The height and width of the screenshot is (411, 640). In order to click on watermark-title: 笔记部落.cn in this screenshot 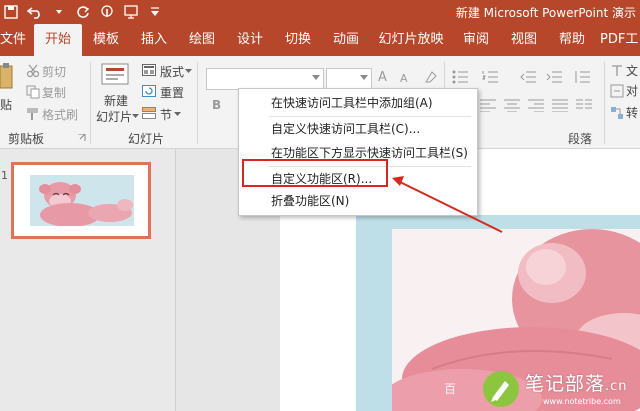, I will do `click(576, 382)`.